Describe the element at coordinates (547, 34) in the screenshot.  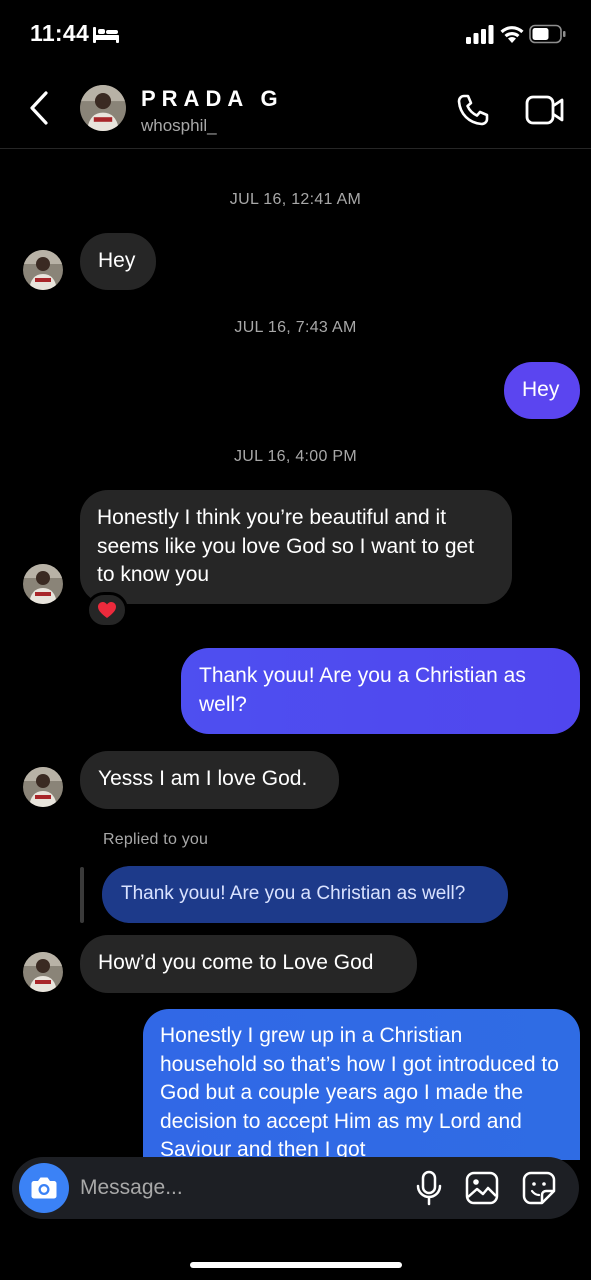
I see `battery-icon` at that location.